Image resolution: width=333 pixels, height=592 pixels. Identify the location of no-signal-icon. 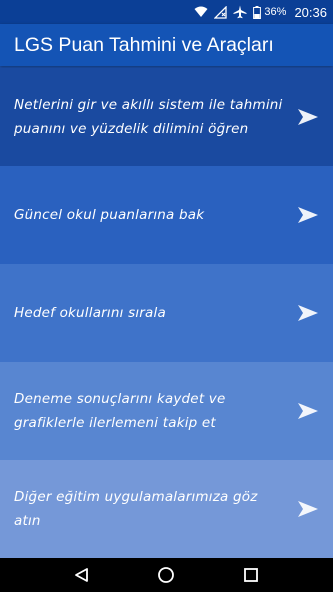
(221, 12).